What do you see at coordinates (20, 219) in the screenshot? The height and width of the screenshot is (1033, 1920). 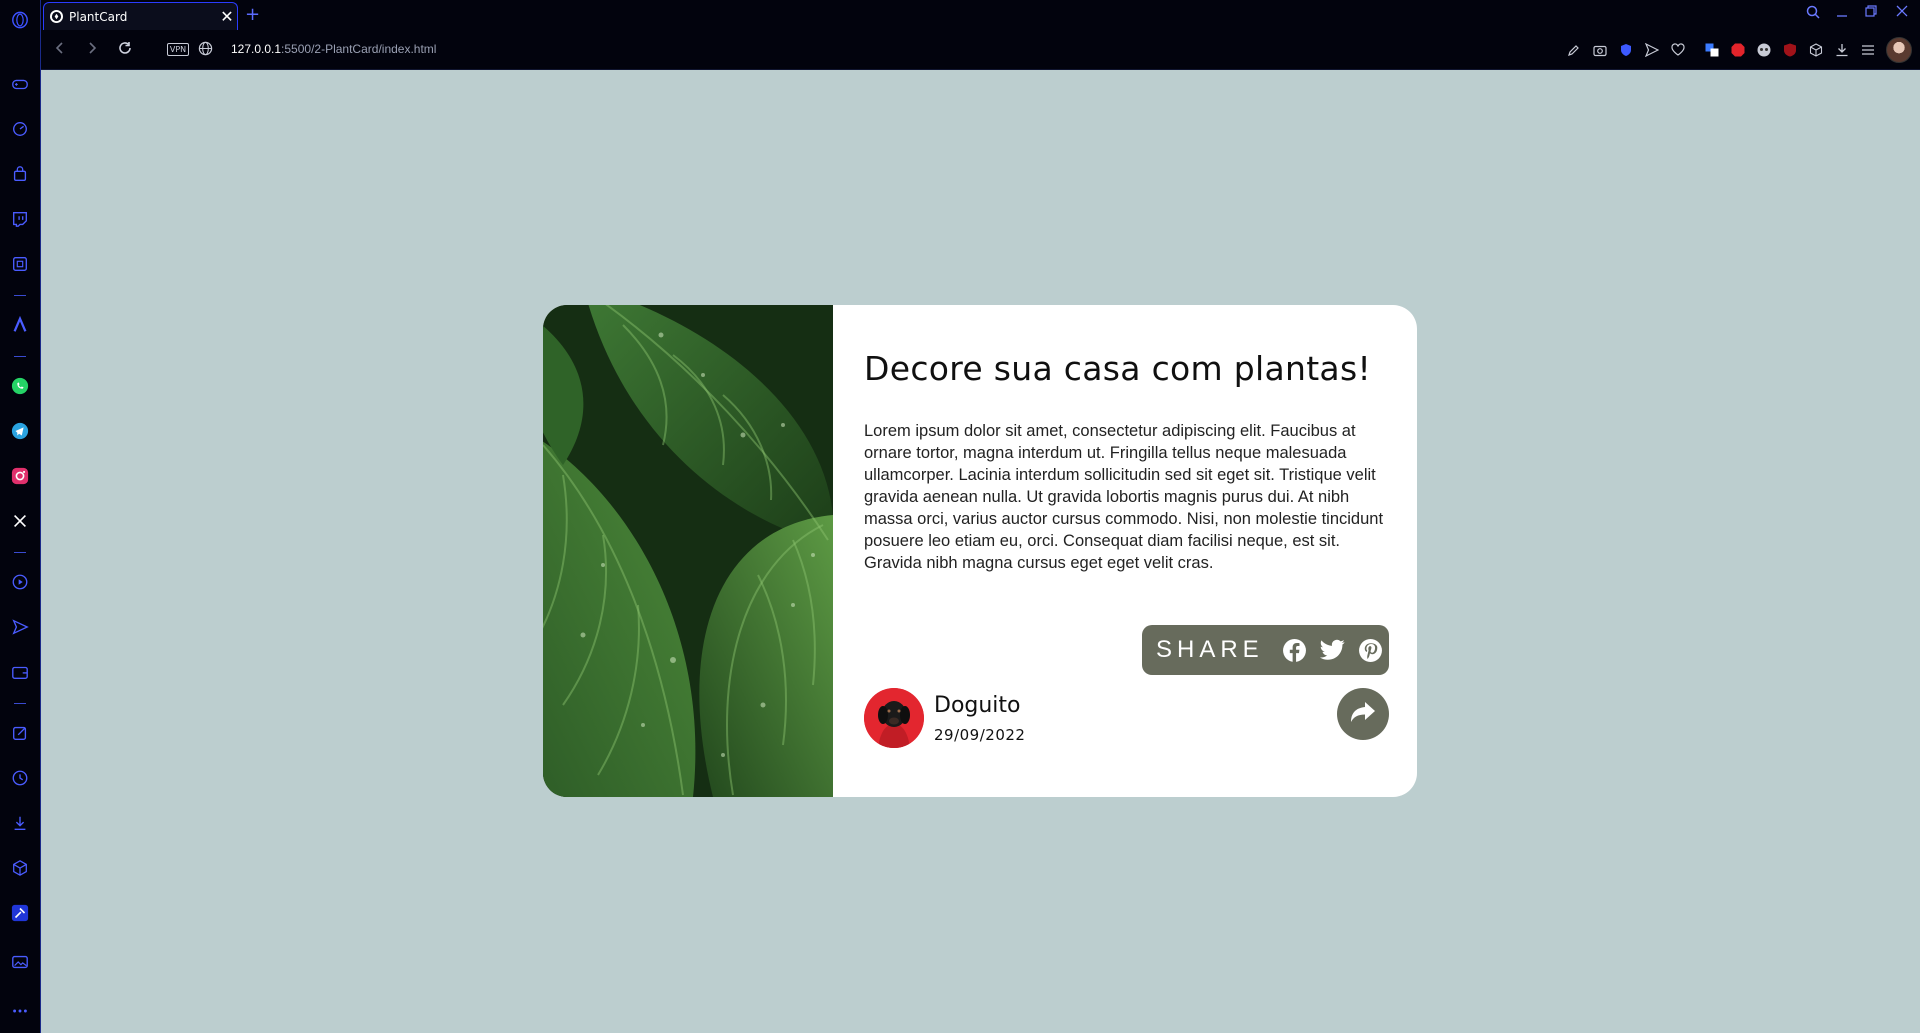 I see `twitch-icon` at bounding box center [20, 219].